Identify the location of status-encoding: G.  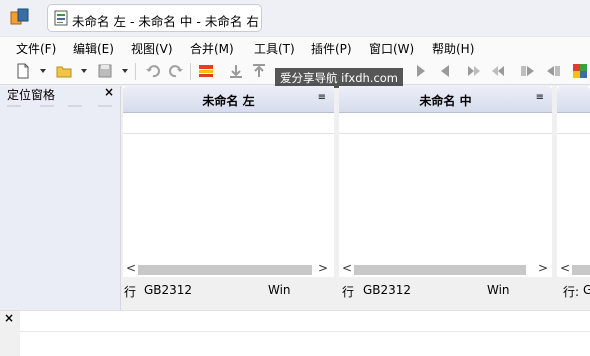
(586, 290).